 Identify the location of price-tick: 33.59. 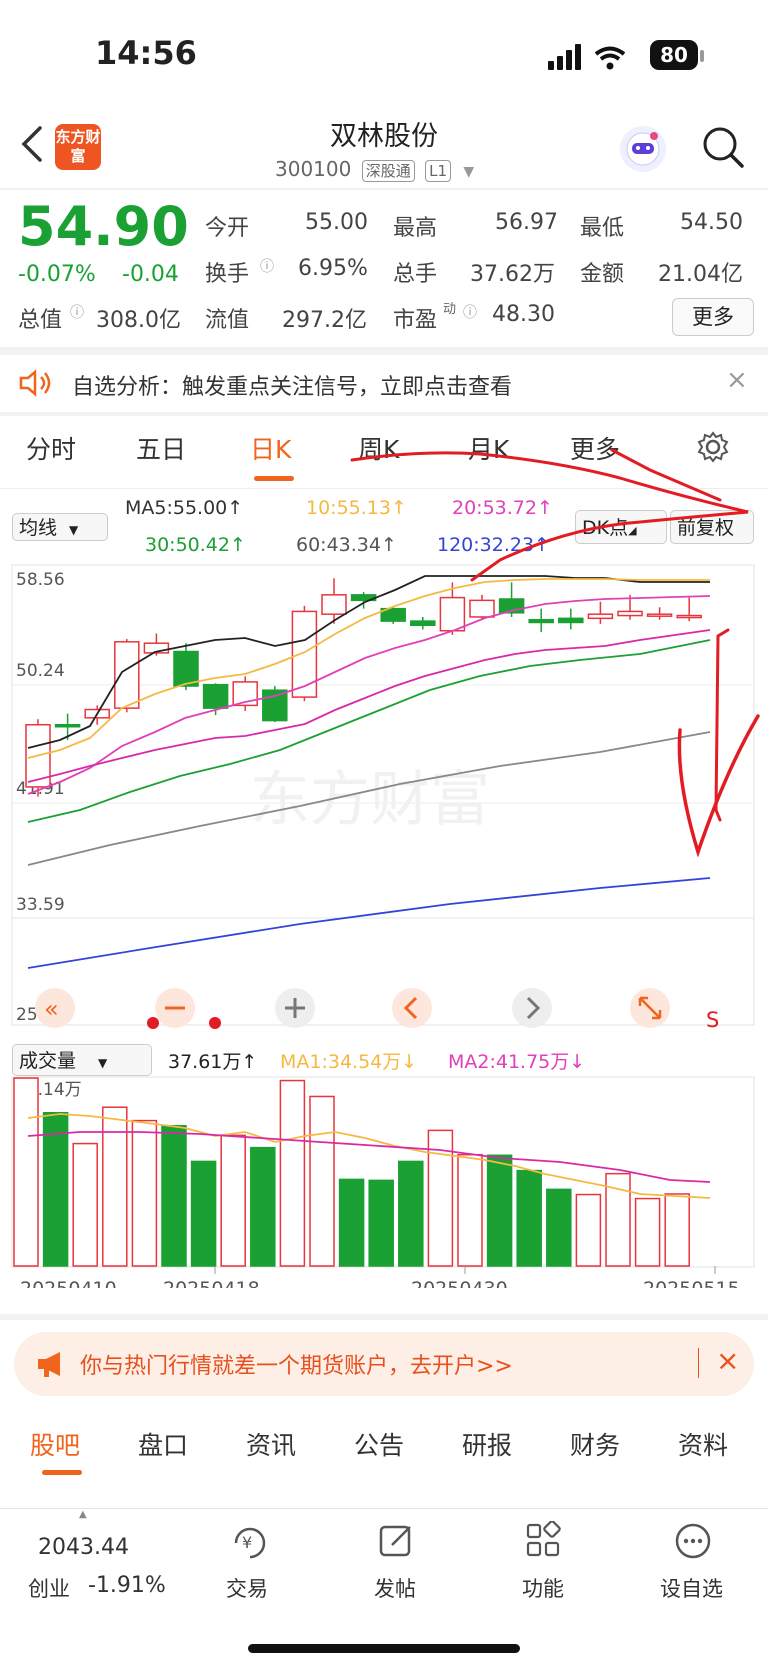
(40, 905).